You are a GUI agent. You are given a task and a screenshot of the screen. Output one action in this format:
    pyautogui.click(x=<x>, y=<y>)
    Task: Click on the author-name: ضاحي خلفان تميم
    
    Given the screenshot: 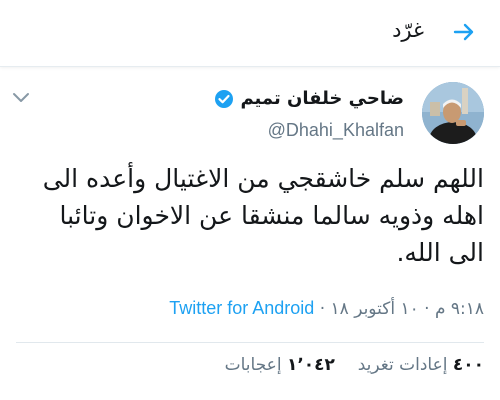 What is the action you would take?
    pyautogui.click(x=309, y=98)
    